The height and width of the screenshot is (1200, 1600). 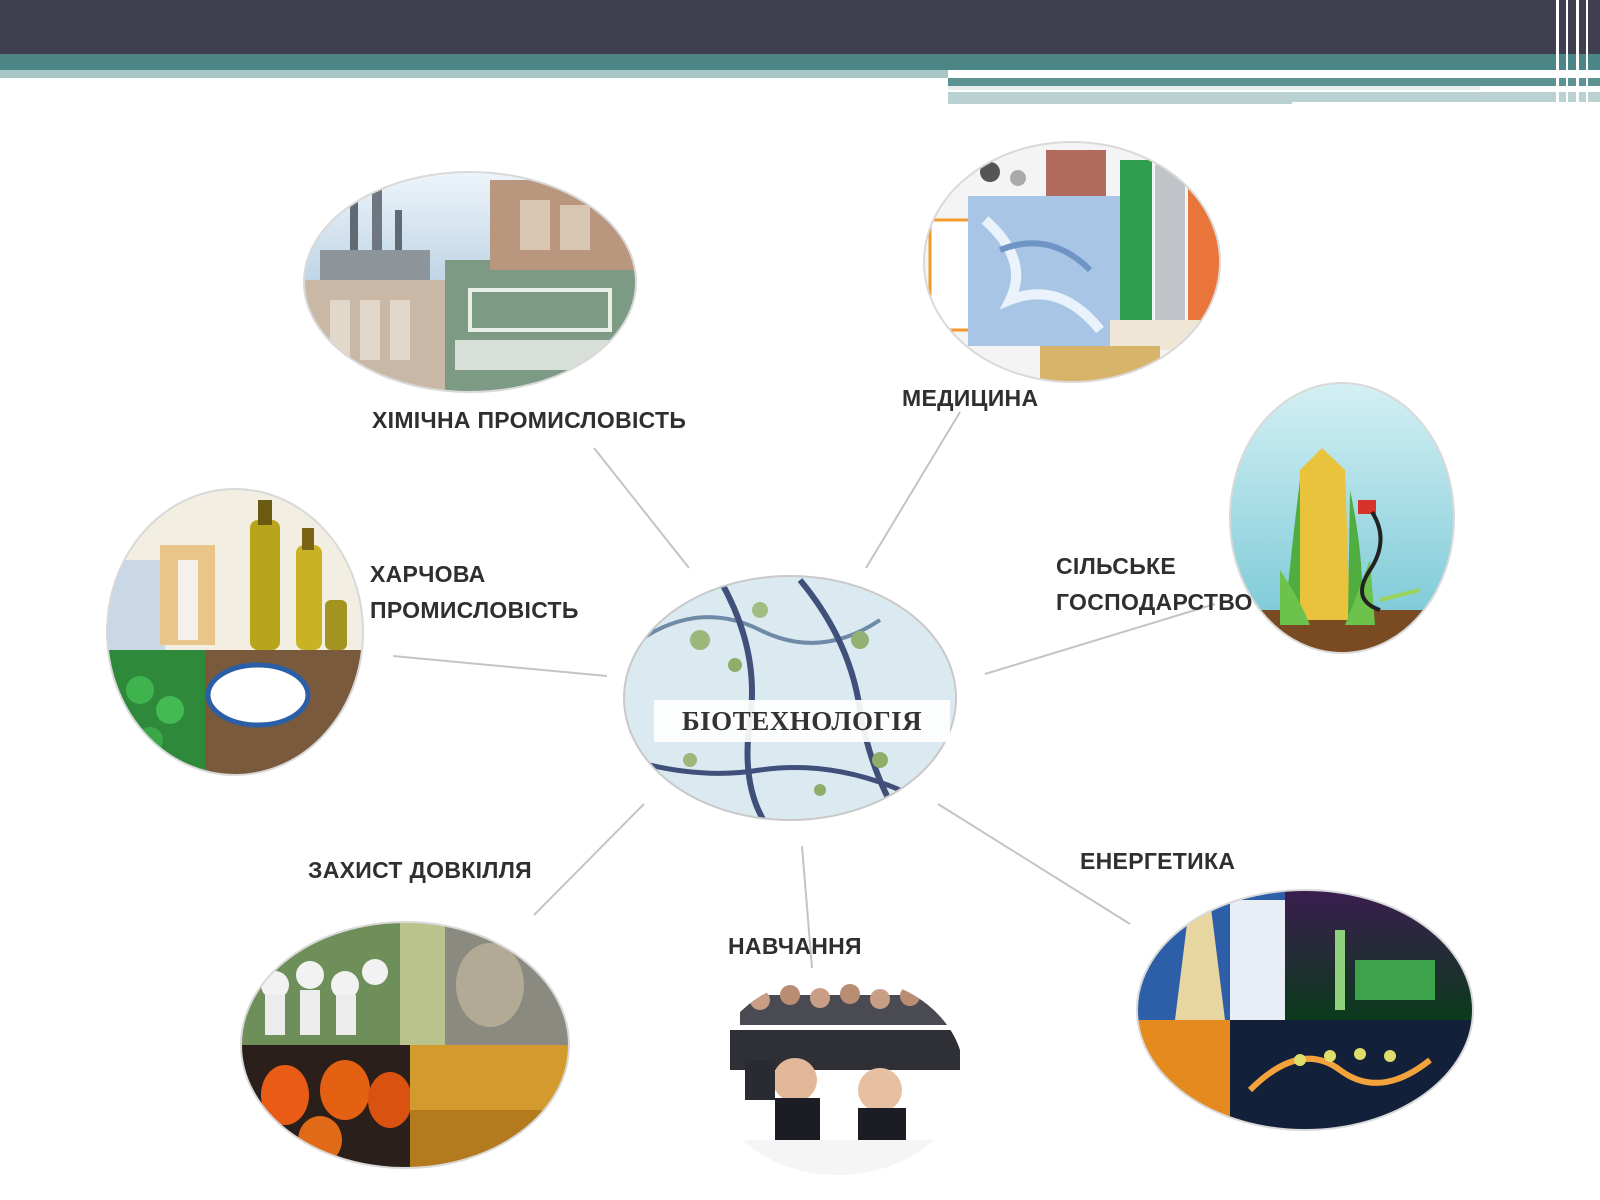 I want to click on center-label: БІОТЕХНОЛОГІЯ, so click(x=802, y=721).